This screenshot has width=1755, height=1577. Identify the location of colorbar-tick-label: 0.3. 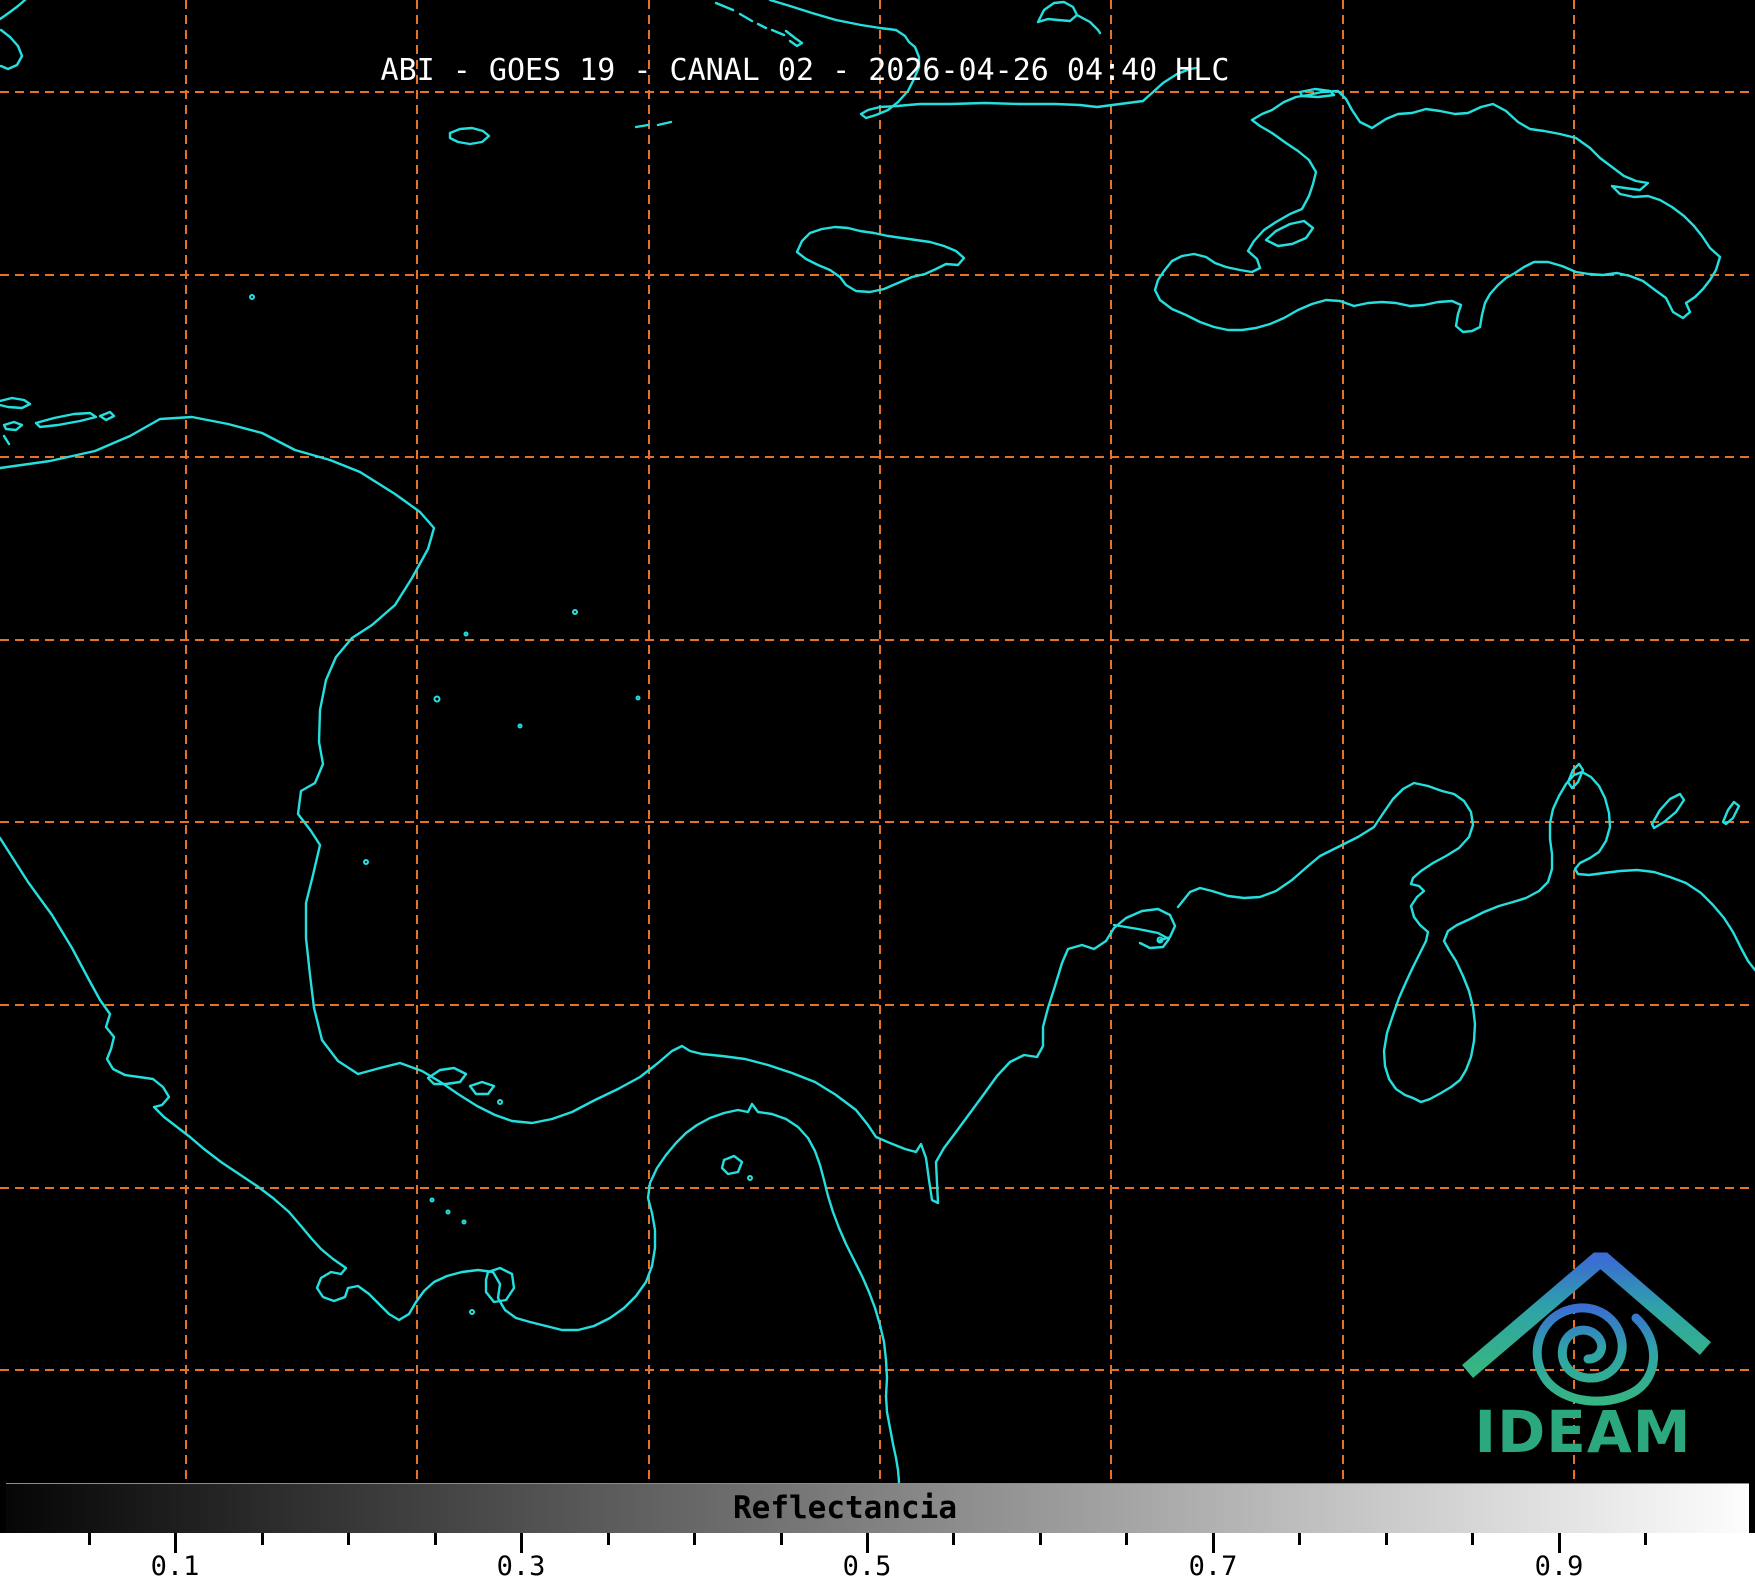
(521, 1564).